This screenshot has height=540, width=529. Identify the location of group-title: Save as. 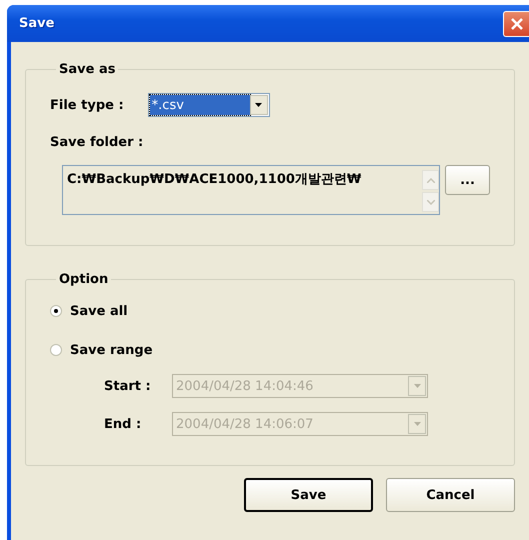
(87, 69).